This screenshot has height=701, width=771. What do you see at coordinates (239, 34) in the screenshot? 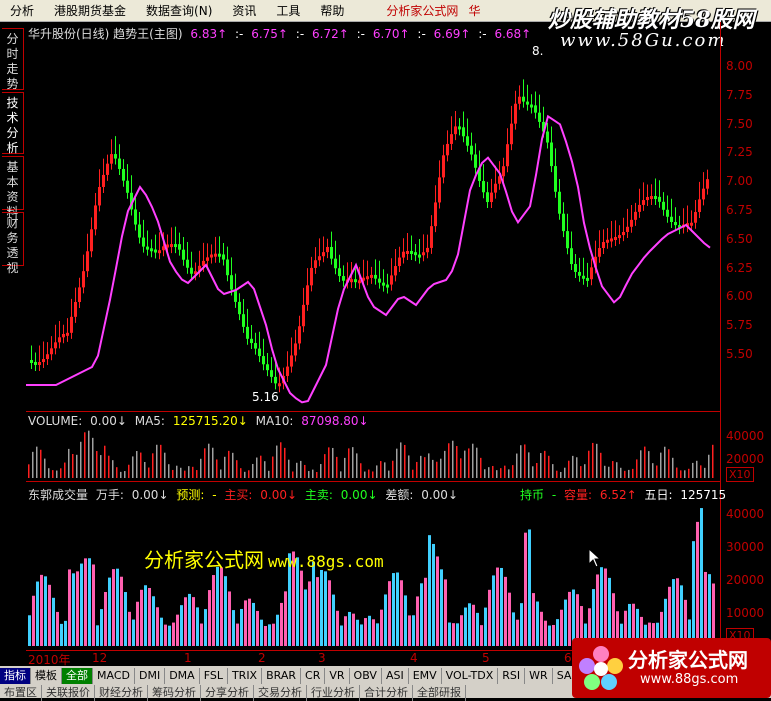
I see `ma-sep: :-` at bounding box center [239, 34].